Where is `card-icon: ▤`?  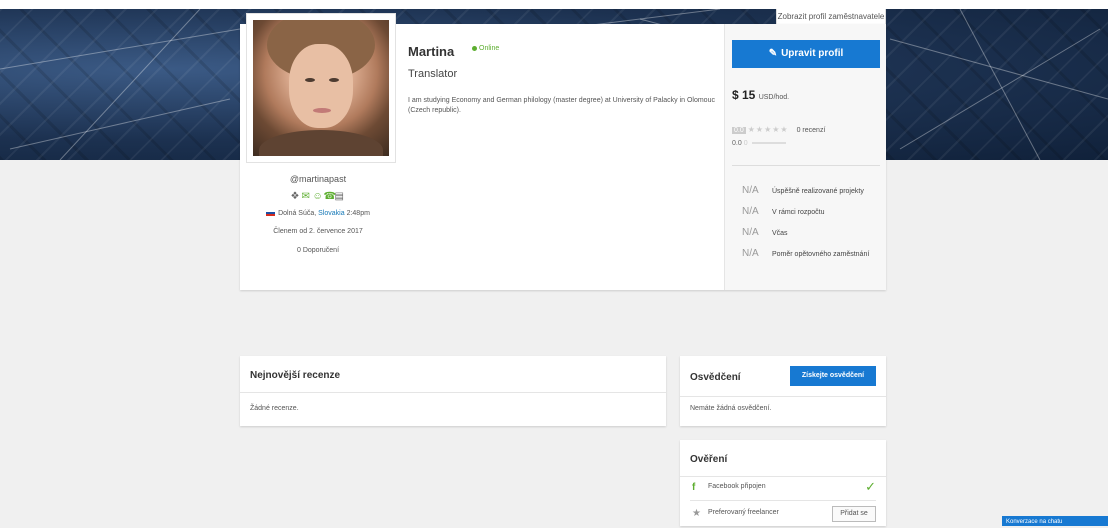 card-icon: ▤ is located at coordinates (341, 196).